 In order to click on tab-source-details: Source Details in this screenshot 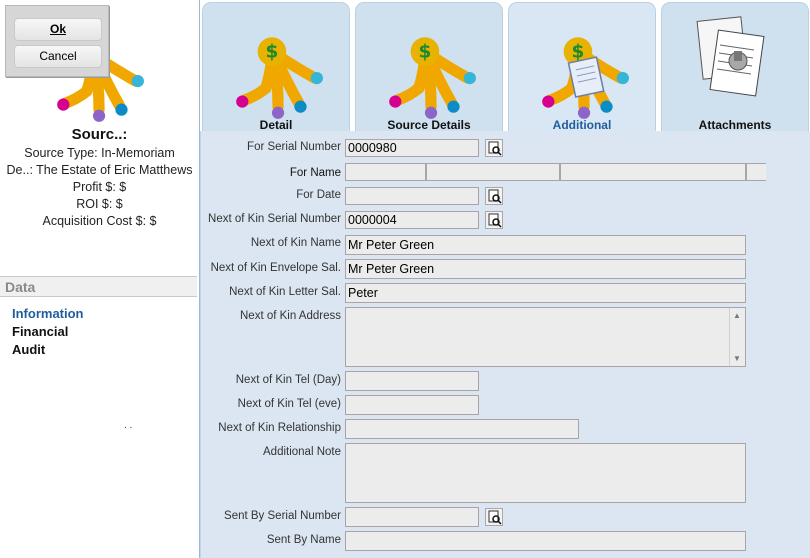, I will do `click(429, 67)`.